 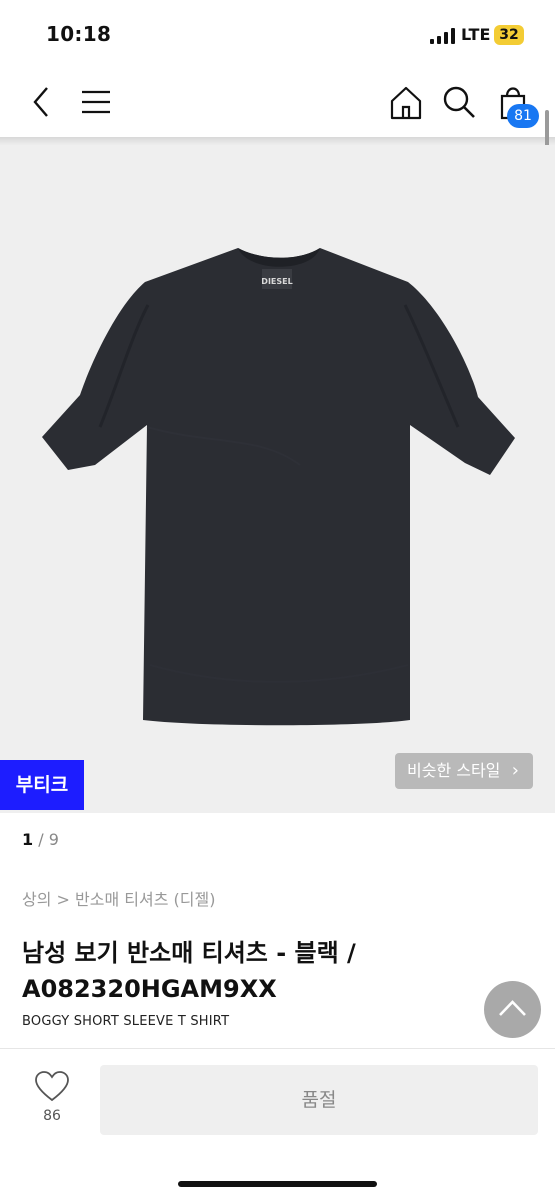 I want to click on signal-icon, so click(x=443, y=36).